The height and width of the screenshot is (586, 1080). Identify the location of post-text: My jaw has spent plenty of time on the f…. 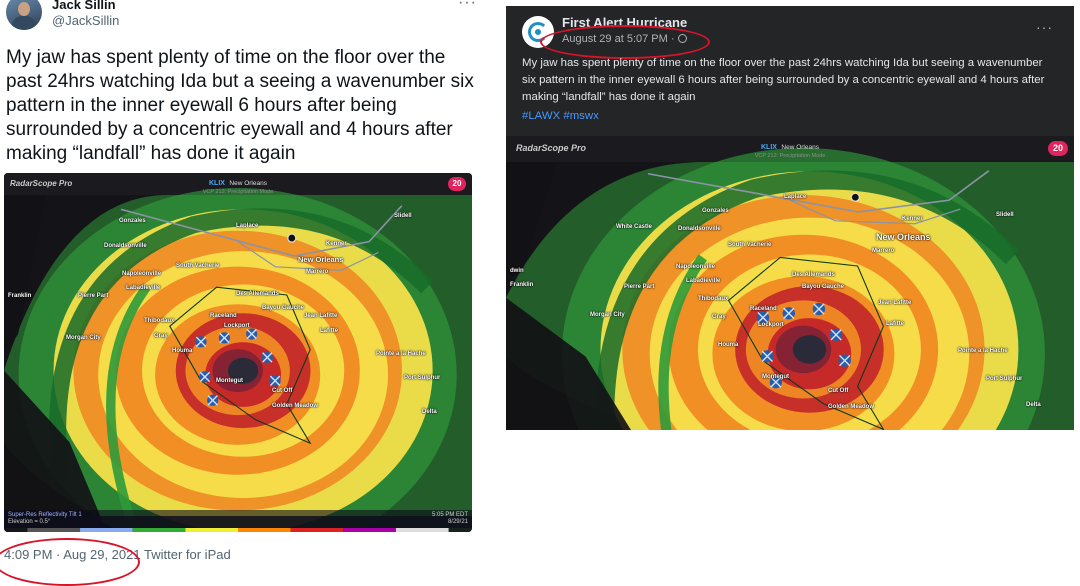
(783, 80).